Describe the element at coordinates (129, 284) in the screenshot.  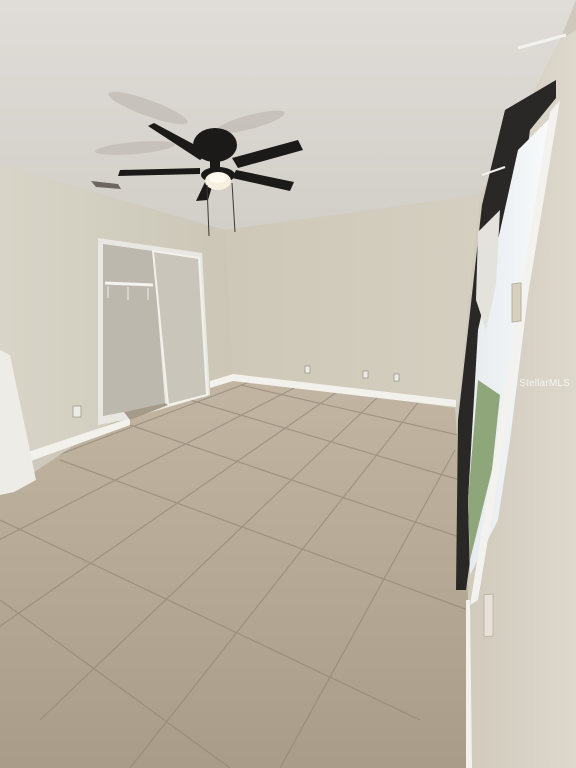
I see `closet-shelf` at that location.